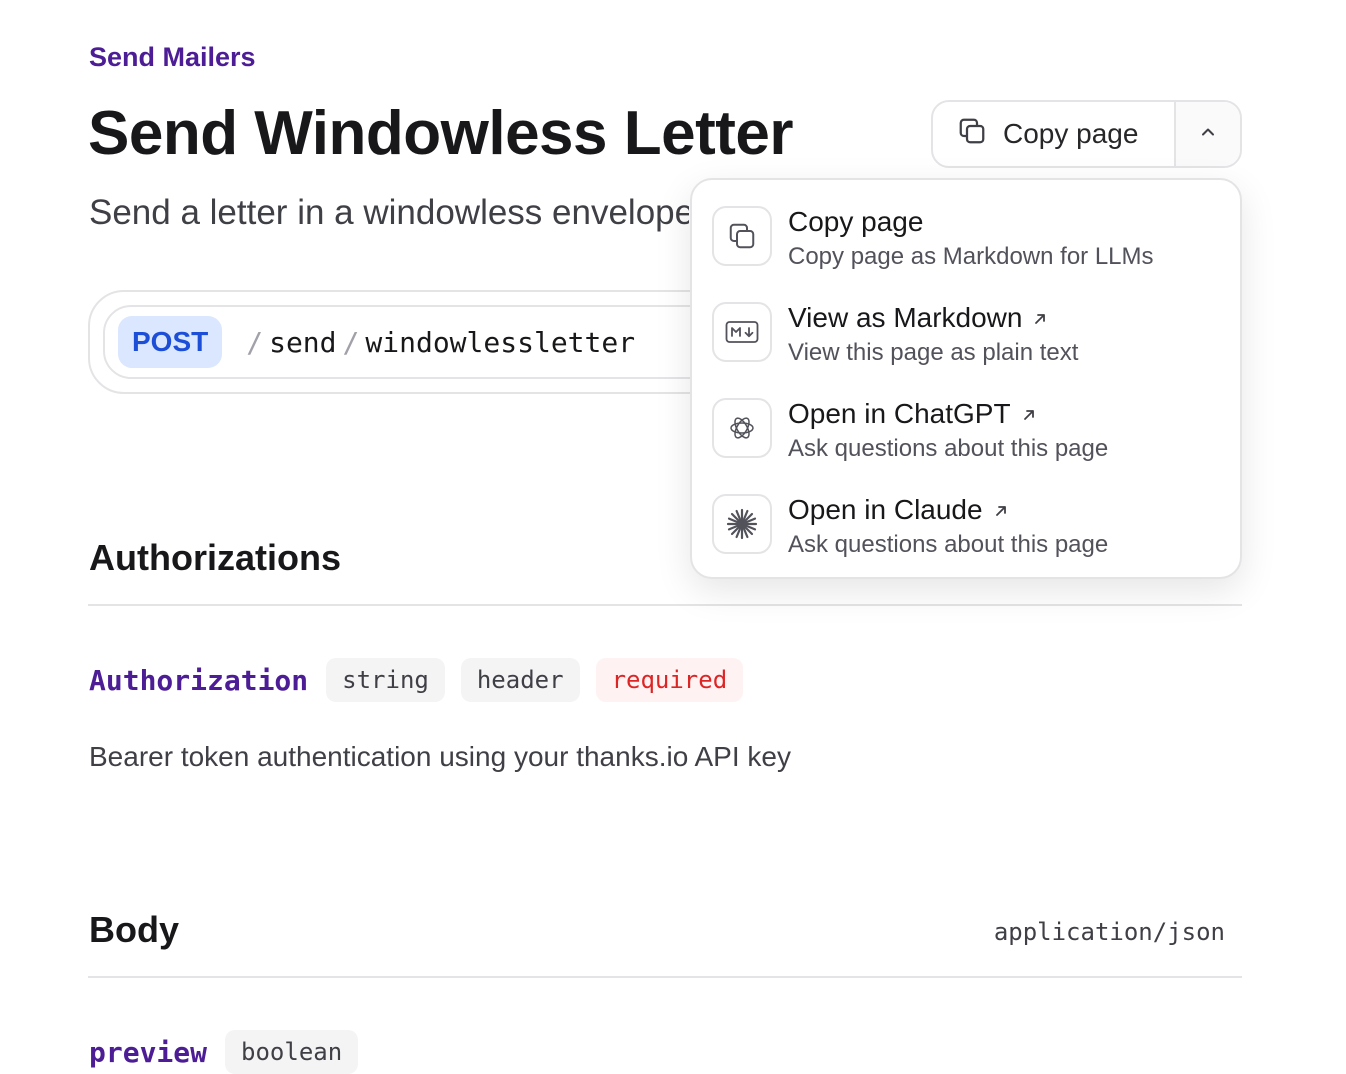 The height and width of the screenshot is (1074, 1346). Describe the element at coordinates (500, 342) in the screenshot. I see `path-segment: windowlessletter` at that location.